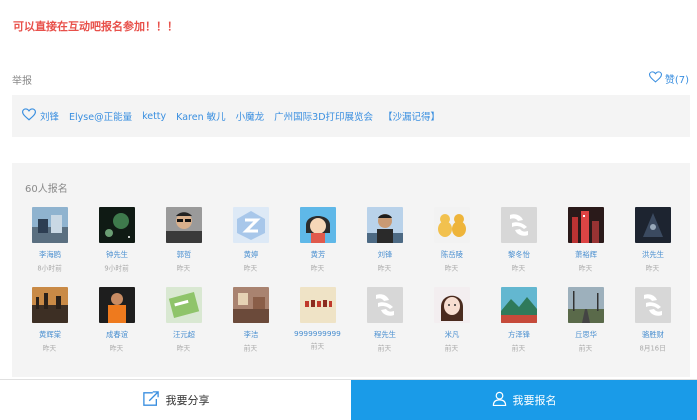 The height and width of the screenshot is (420, 697). Describe the element at coordinates (49, 327) in the screenshot. I see `signup-user: 黄辉棠 昨天` at that location.